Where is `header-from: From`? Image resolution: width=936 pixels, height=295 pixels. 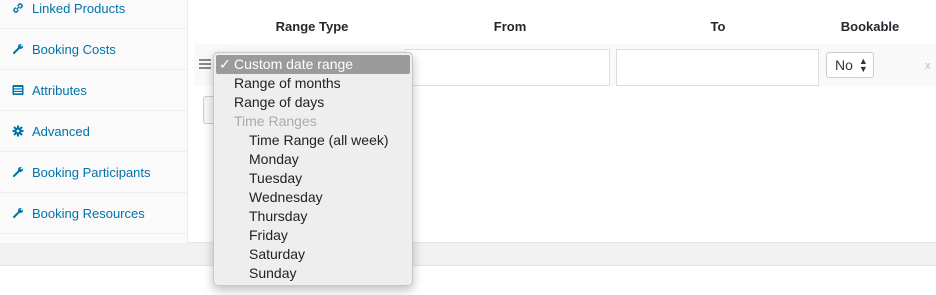
header-from: From is located at coordinates (510, 26).